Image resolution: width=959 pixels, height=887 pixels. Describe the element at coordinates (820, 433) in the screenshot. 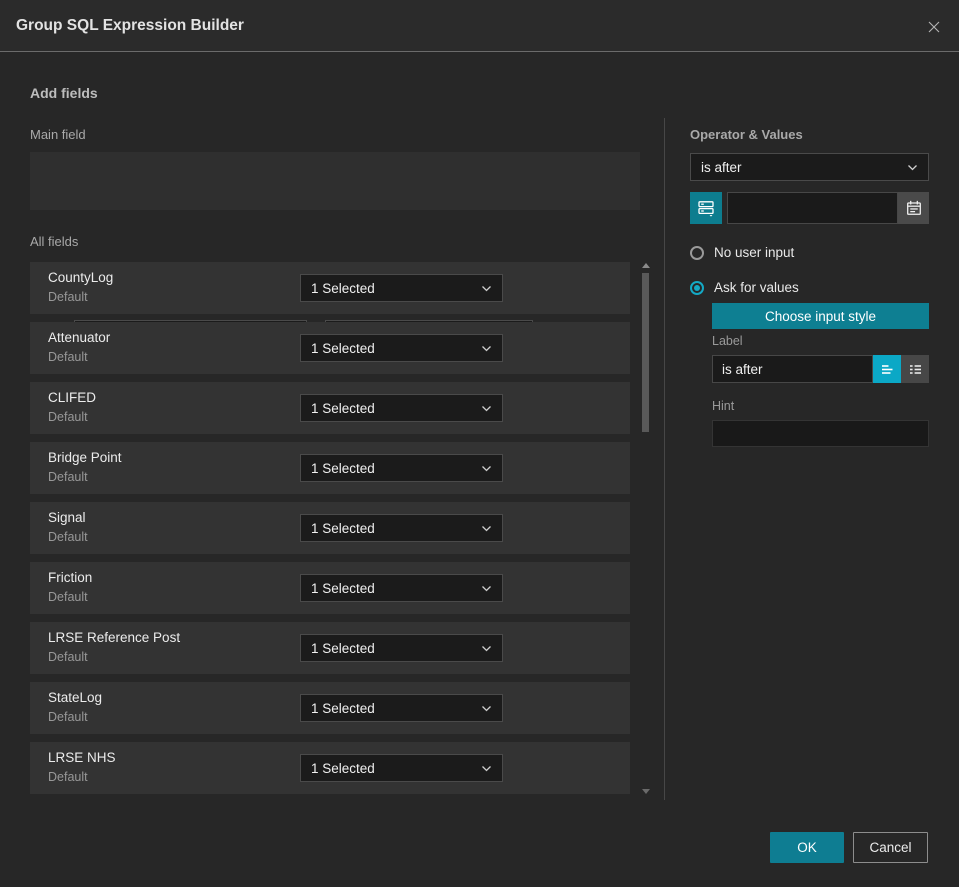

I see `hint-input` at that location.